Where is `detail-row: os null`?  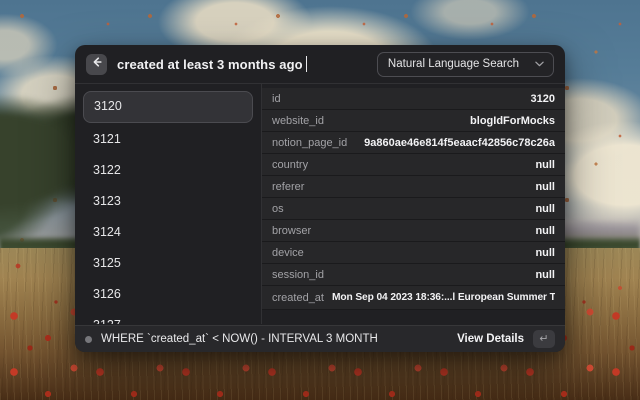 detail-row: os null is located at coordinates (413, 209).